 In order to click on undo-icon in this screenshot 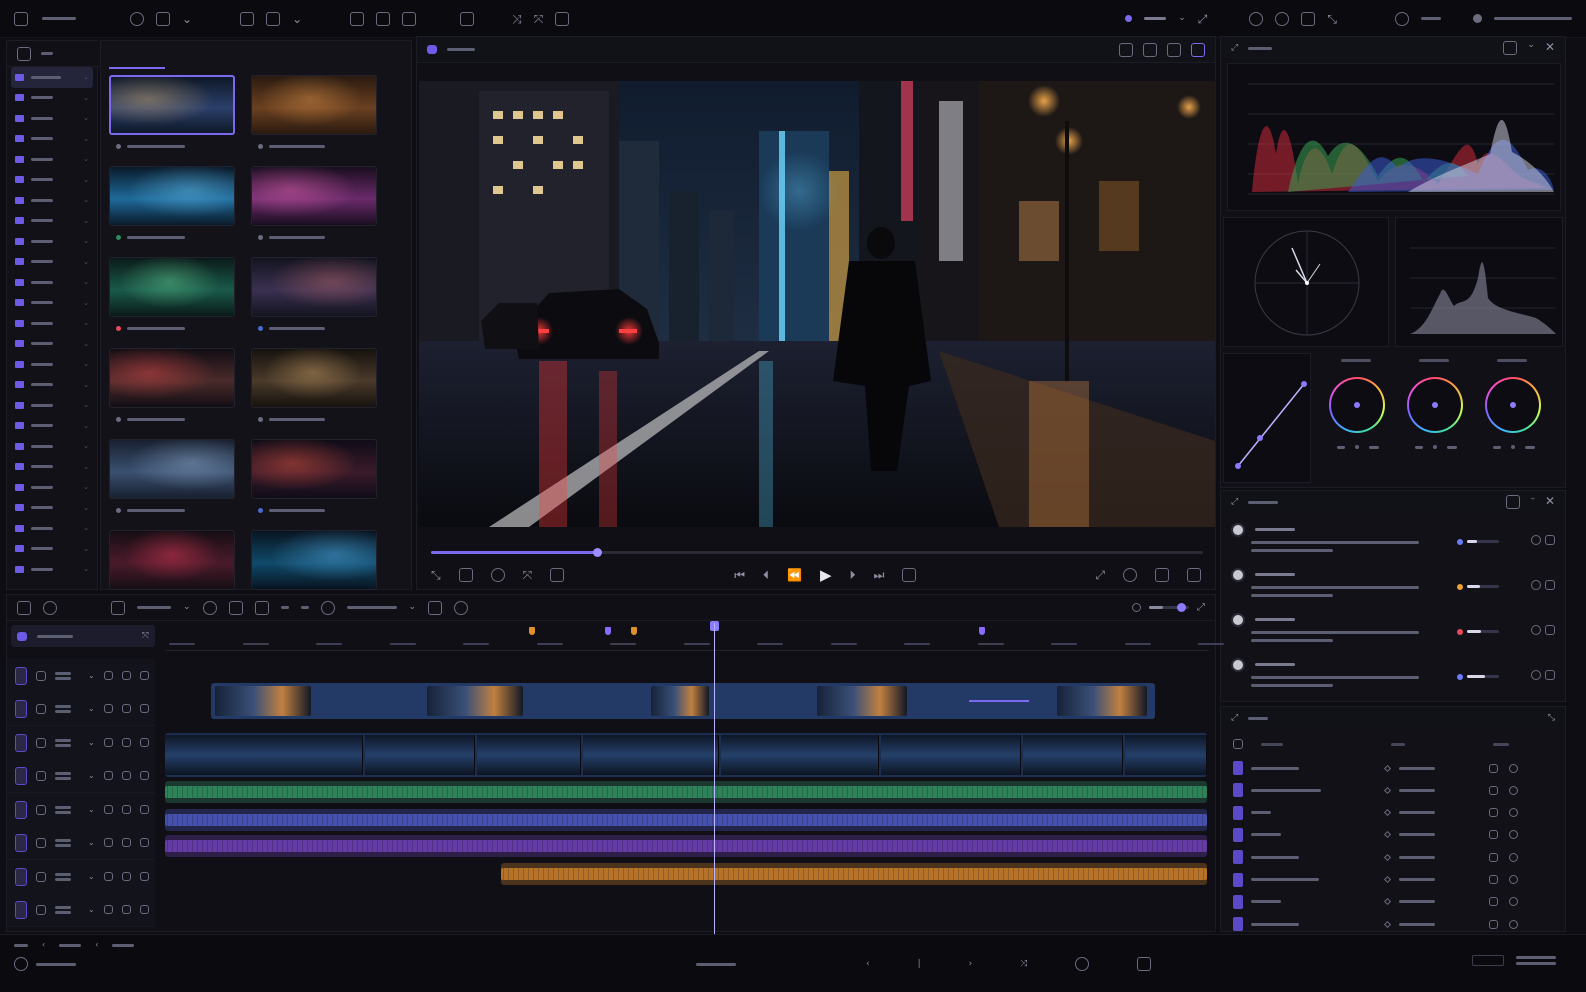, I will do `click(137, 18)`.